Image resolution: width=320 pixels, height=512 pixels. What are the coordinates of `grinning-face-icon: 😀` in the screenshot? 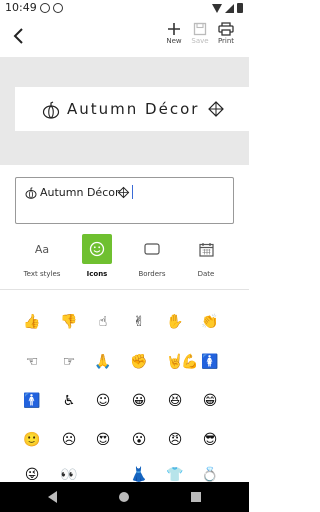 It's located at (139, 401).